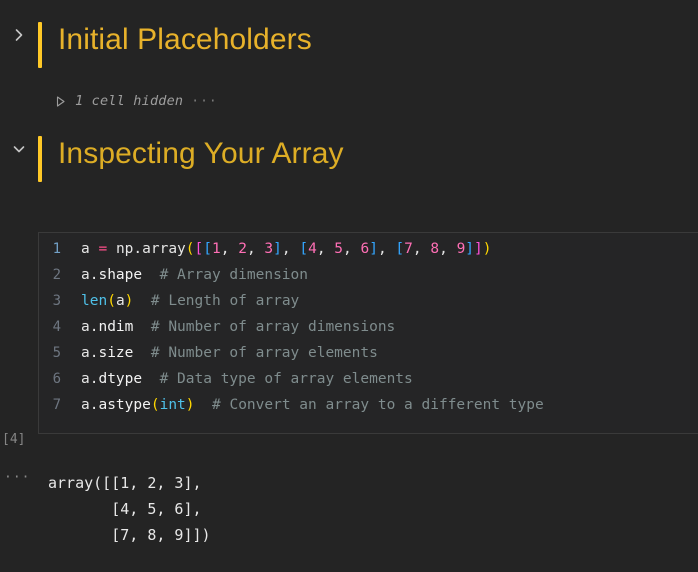  I want to click on code-token: 2, so click(242, 249).